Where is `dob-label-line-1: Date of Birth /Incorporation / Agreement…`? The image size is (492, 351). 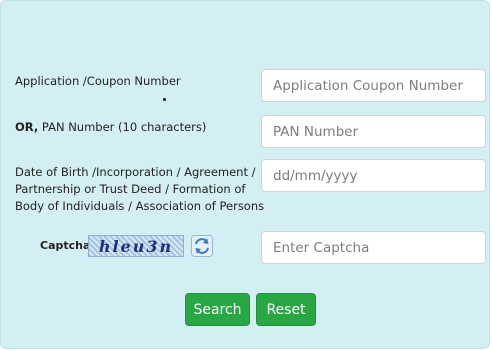 dob-label-line-1: Date of Birth /Incorporation / Agreement… is located at coordinates (135, 172).